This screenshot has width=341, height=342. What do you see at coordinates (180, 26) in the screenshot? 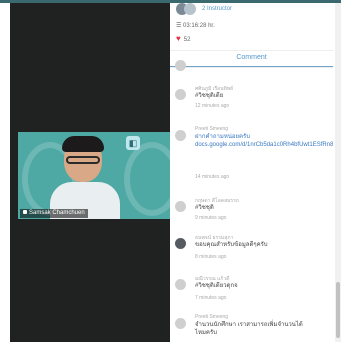
I see `list-icon: ☰` at bounding box center [180, 26].